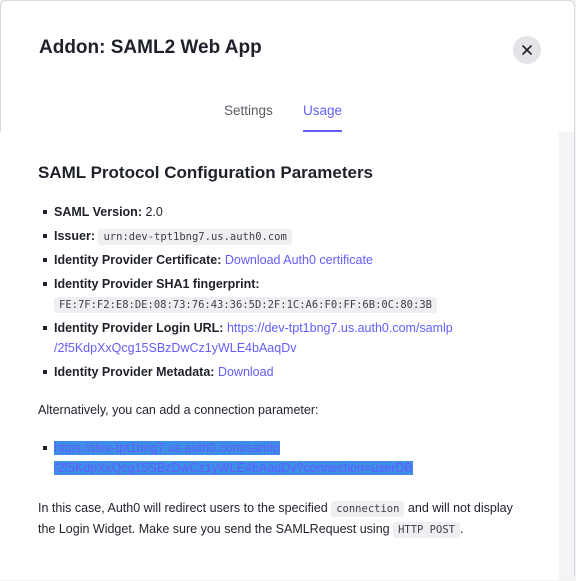 The height and width of the screenshot is (581, 576). Describe the element at coordinates (206, 172) in the screenshot. I see `section-title: SAML Protocol Configuration Parameters` at that location.